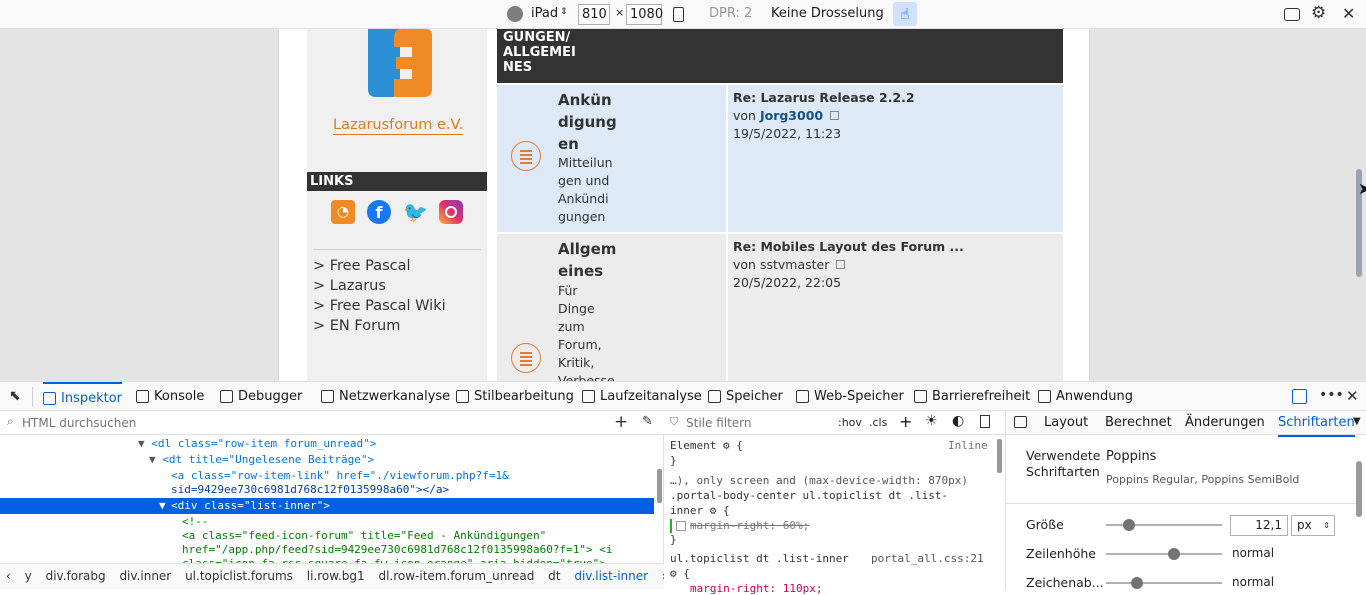  Describe the element at coordinates (1316, 424) in the screenshot. I see `tab-schriftarten: Schriftarten` at that location.